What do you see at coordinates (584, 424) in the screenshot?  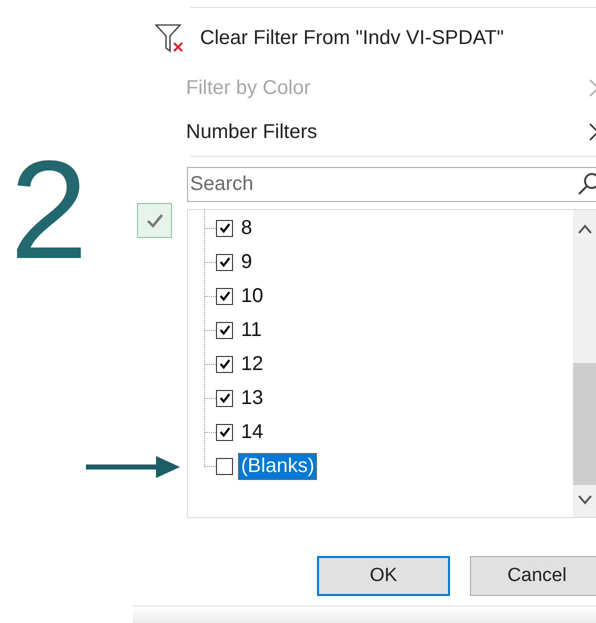 I see `scroll-thumb` at bounding box center [584, 424].